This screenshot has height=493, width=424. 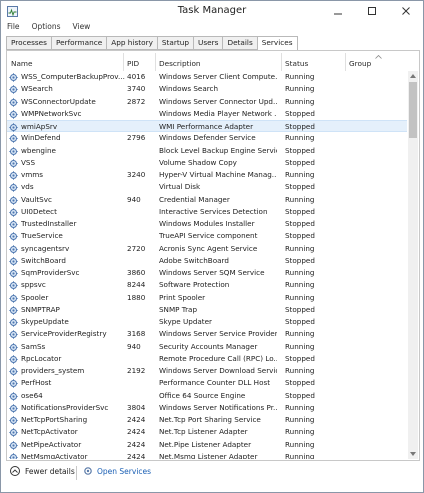 I want to click on service-name: WMPNetworkSvc, so click(x=51, y=113).